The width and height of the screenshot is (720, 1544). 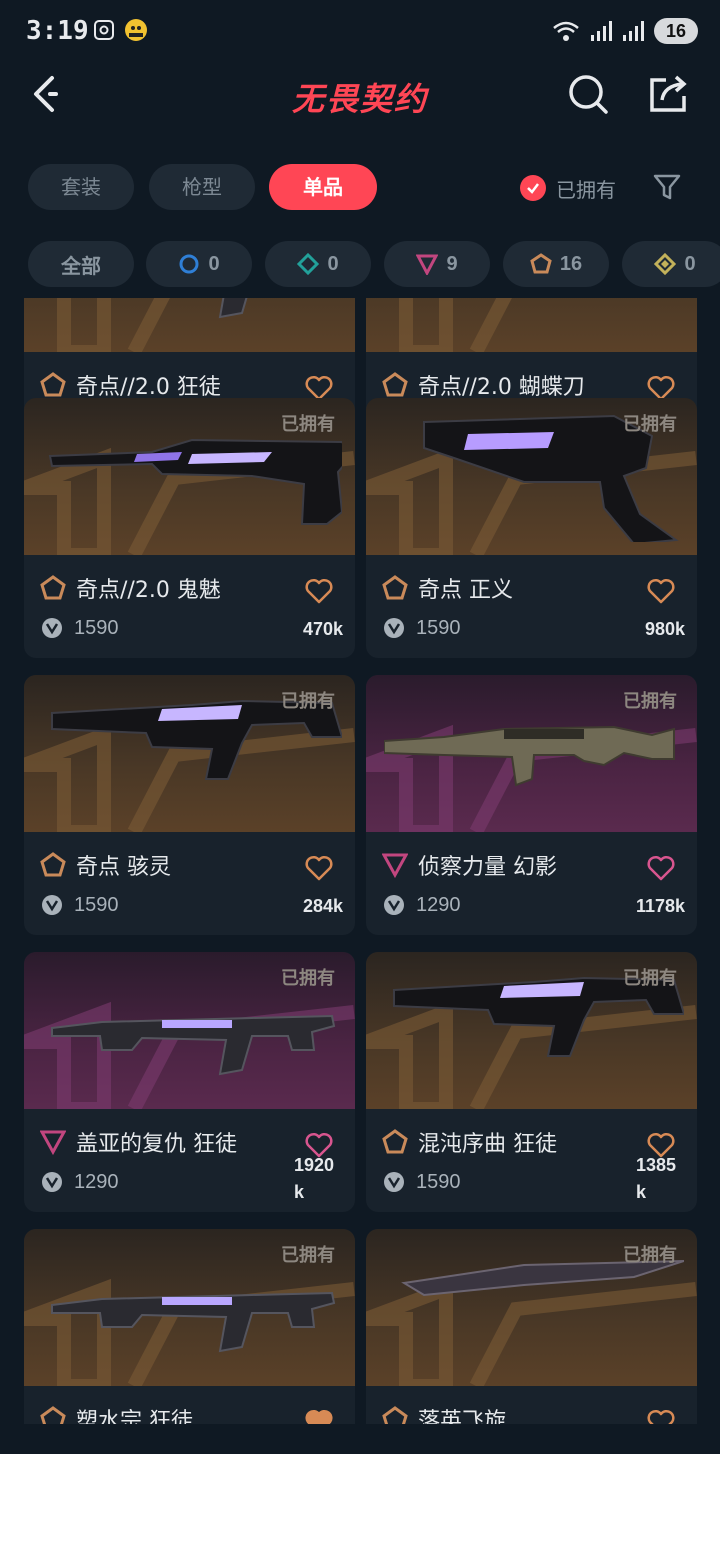 What do you see at coordinates (308, 264) in the screenshot?
I see `deluxe-tier-icon` at bounding box center [308, 264].